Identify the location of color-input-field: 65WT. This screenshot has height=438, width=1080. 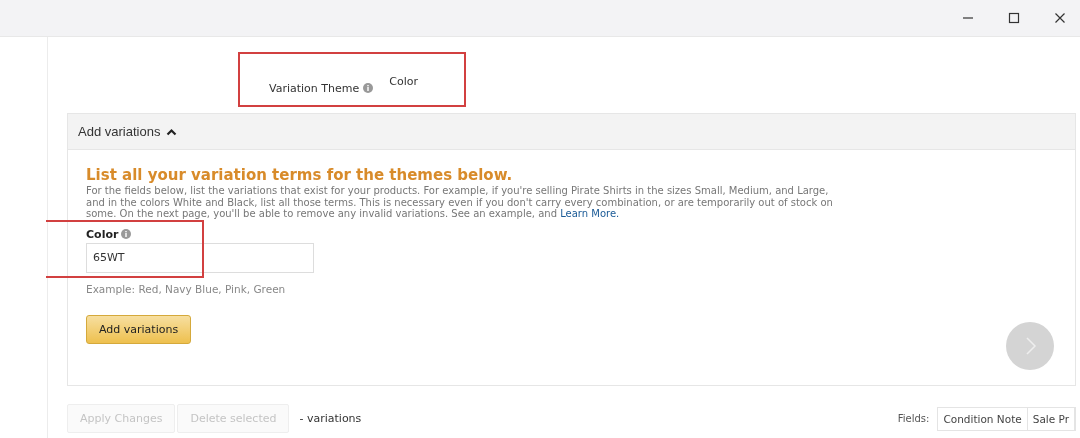
(200, 257).